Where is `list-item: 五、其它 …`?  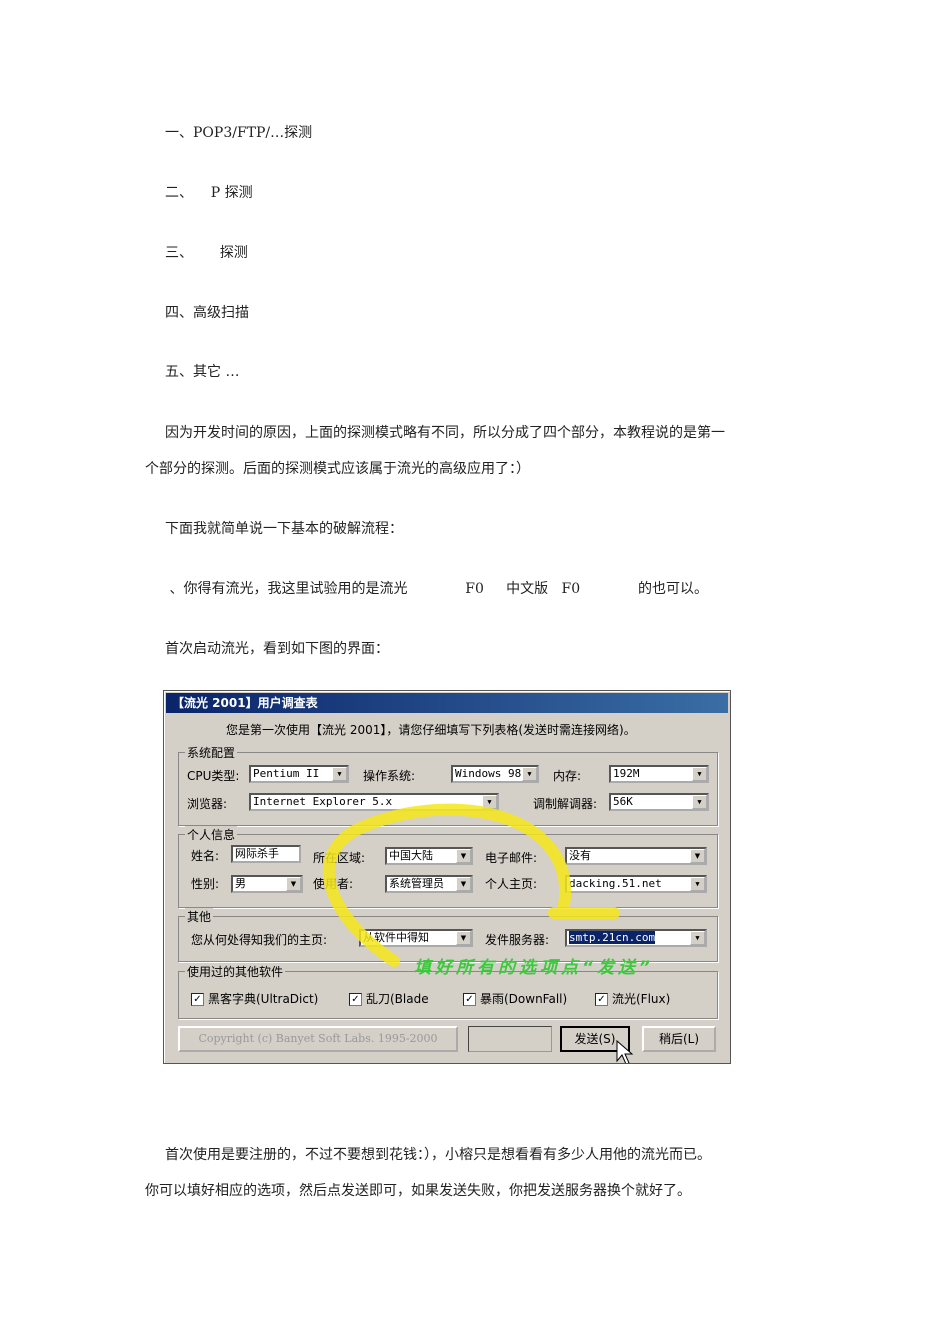
list-item: 五、其它 … is located at coordinates (202, 372).